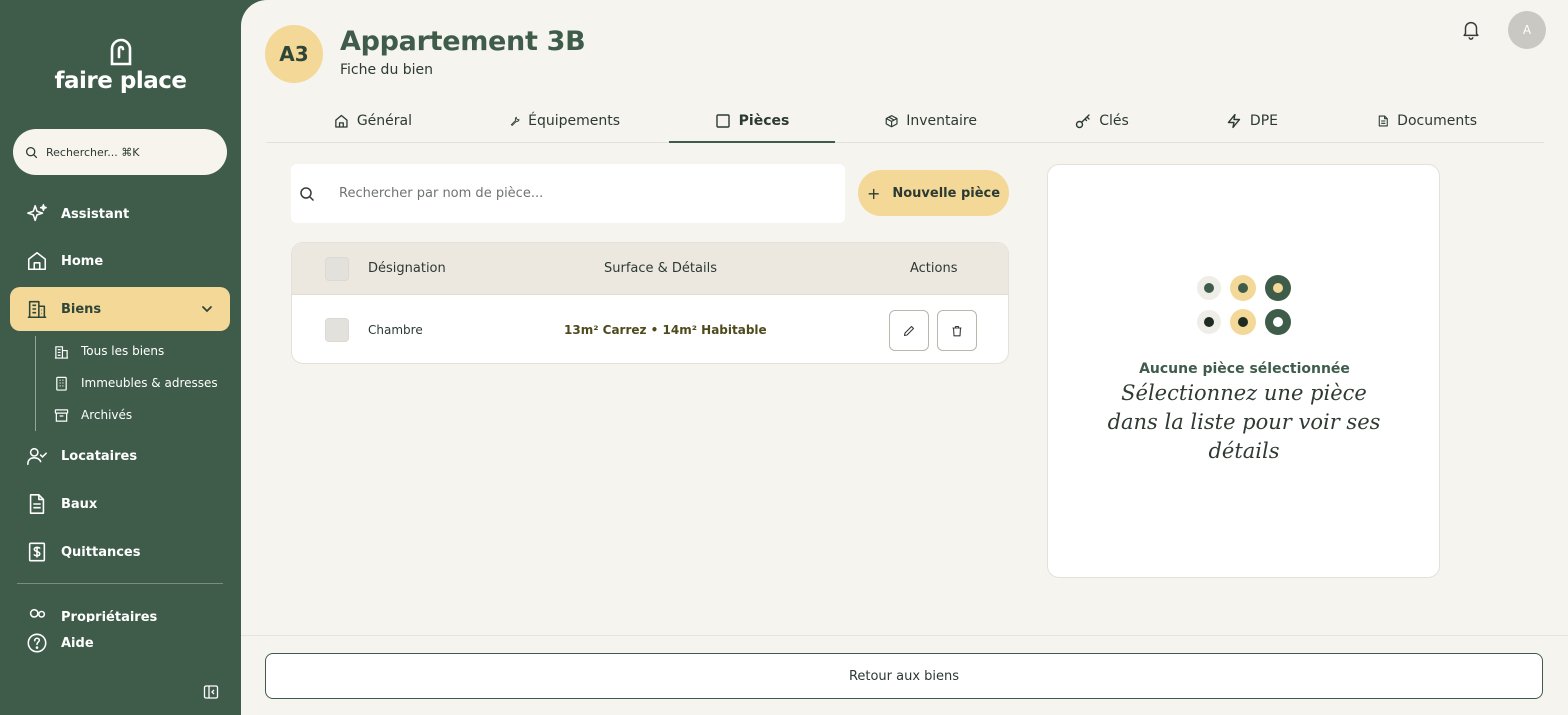 The width and height of the screenshot is (1568, 715). What do you see at coordinates (463, 41) in the screenshot?
I see `page-title: Appartement 3B` at bounding box center [463, 41].